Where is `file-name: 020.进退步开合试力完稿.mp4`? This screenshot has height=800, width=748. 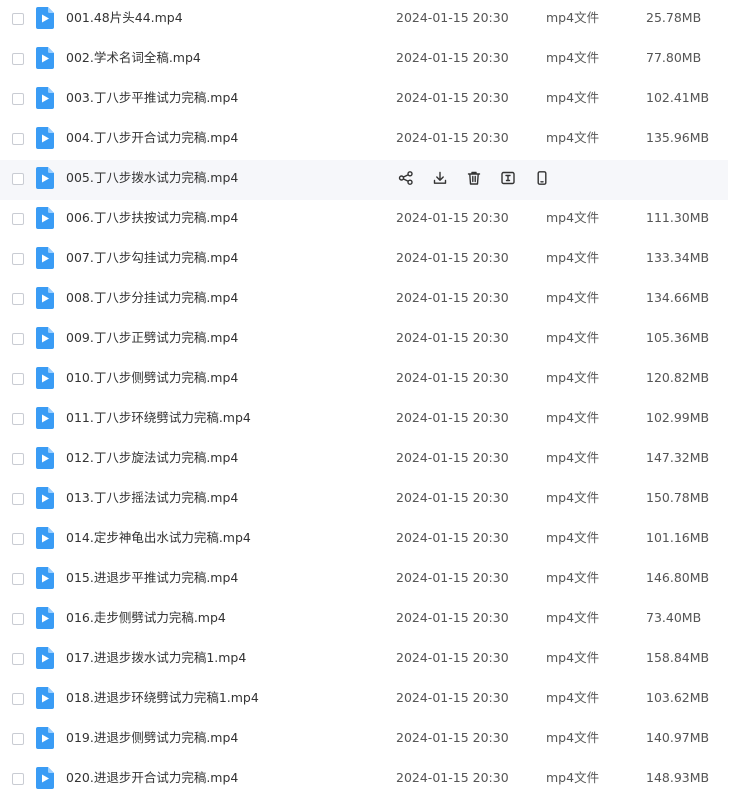 file-name: 020.进退步开合试力完稿.mp4 is located at coordinates (152, 778).